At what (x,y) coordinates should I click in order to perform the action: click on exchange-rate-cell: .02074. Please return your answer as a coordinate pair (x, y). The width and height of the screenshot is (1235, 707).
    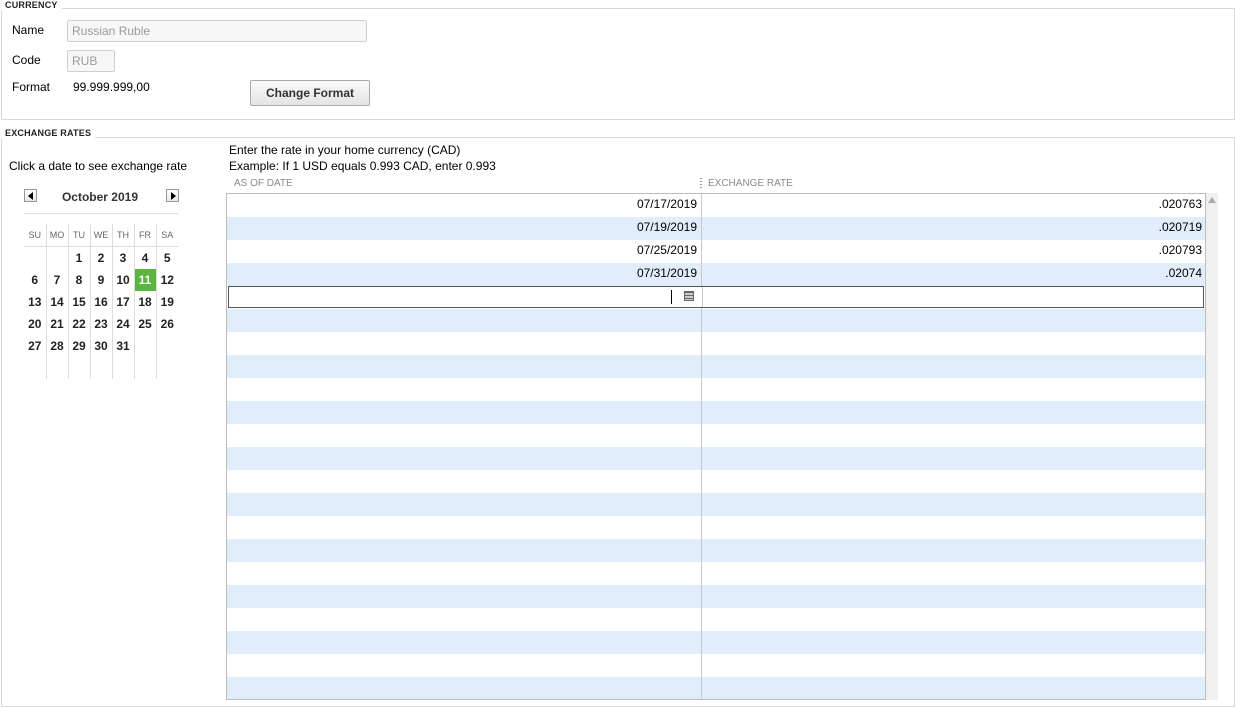
    Looking at the image, I should click on (953, 274).